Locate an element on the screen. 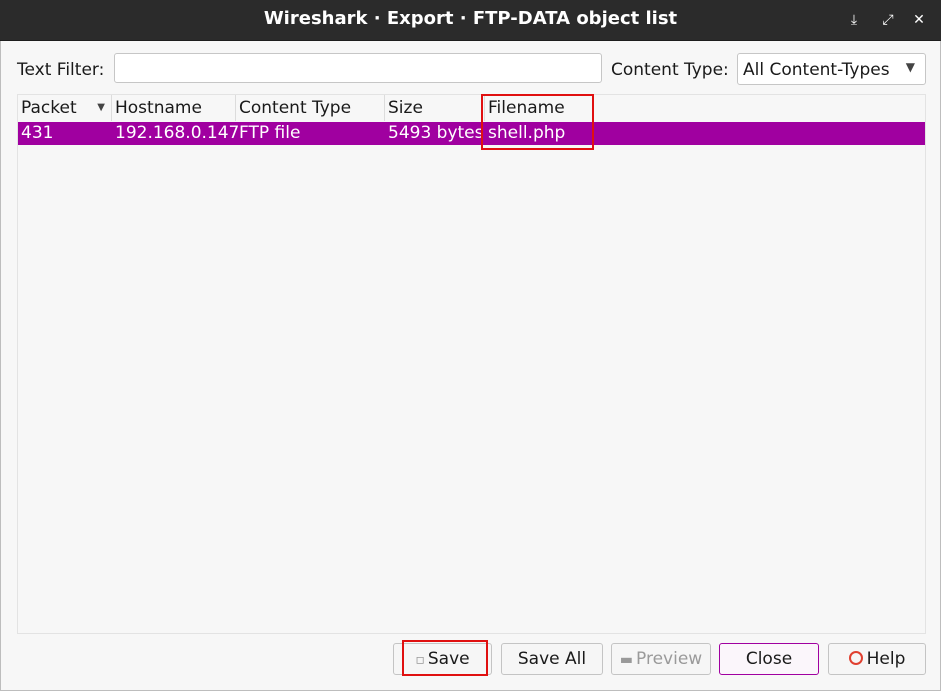  column-header-content-type: Content Type is located at coordinates (310, 108).